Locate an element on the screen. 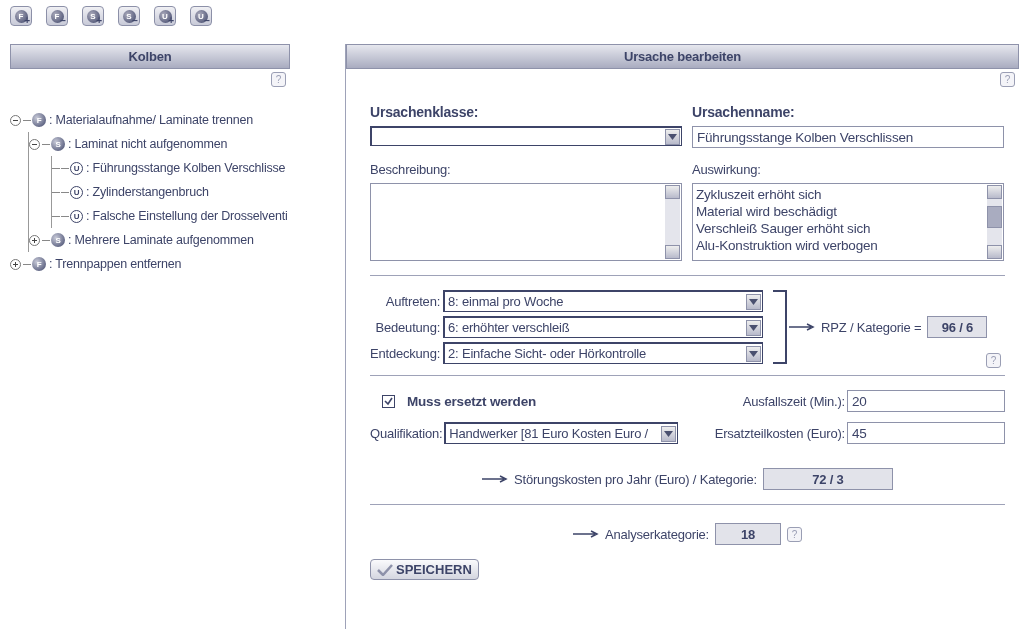 The image size is (1019, 629). dropdown: 8: einmal pro Woche is located at coordinates (603, 301).